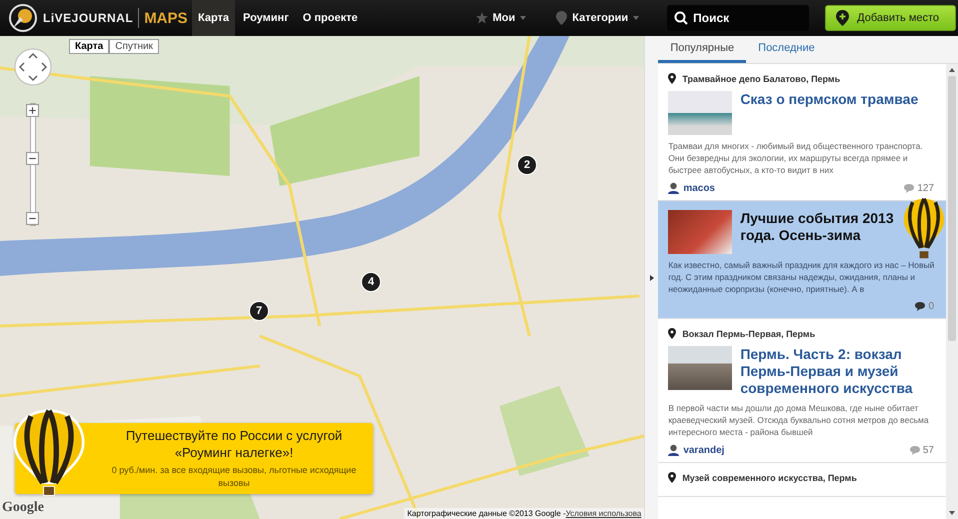  I want to click on scrollbar, so click(952, 291).